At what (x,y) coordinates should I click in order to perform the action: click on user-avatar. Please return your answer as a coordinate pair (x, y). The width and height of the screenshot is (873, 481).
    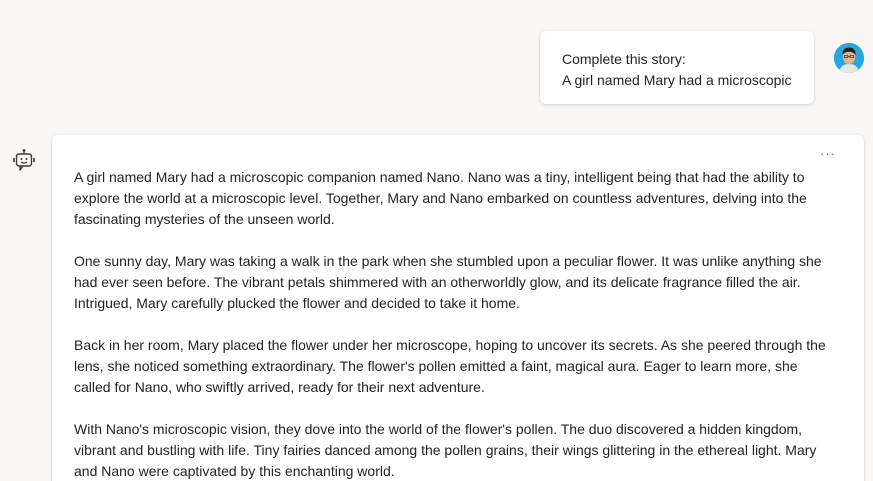
    Looking at the image, I should click on (849, 58).